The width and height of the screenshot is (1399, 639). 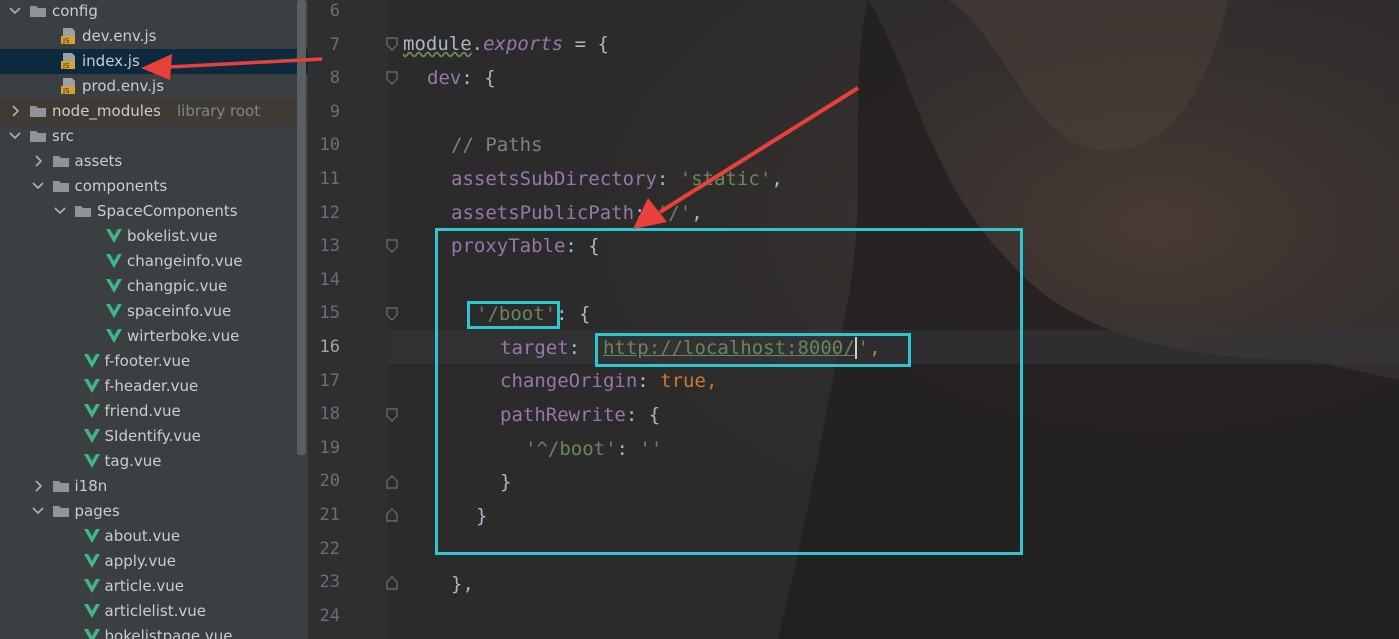 What do you see at coordinates (329, 279) in the screenshot?
I see `line-number: 14` at bounding box center [329, 279].